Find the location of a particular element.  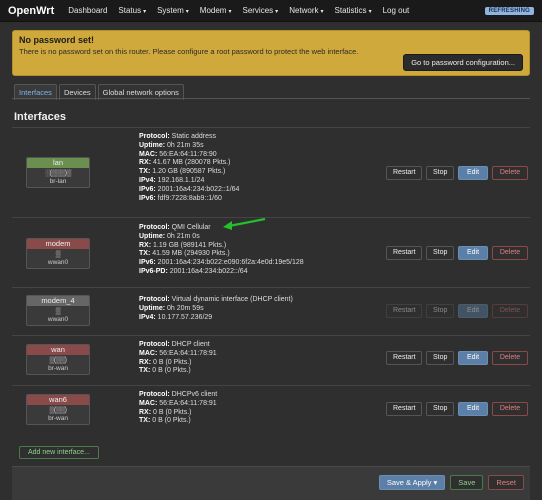

device-icons: ░(▒▒▒)▒ is located at coordinates (58, 173).